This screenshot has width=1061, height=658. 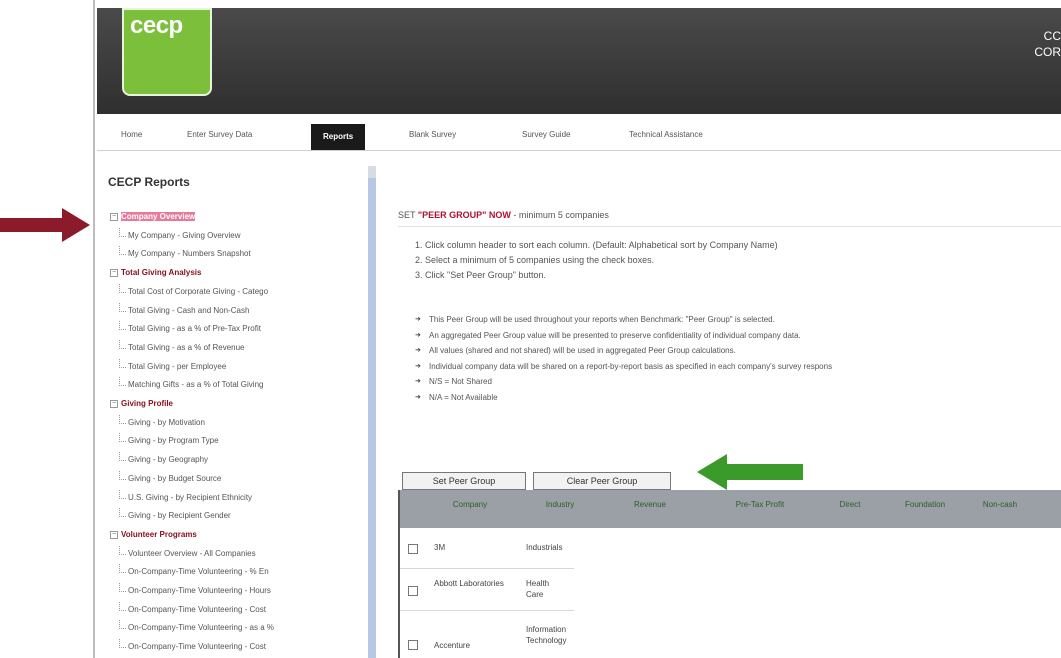 What do you see at coordinates (239, 441) in the screenshot?
I see `tree-item: Giving - by Program Type` at bounding box center [239, 441].